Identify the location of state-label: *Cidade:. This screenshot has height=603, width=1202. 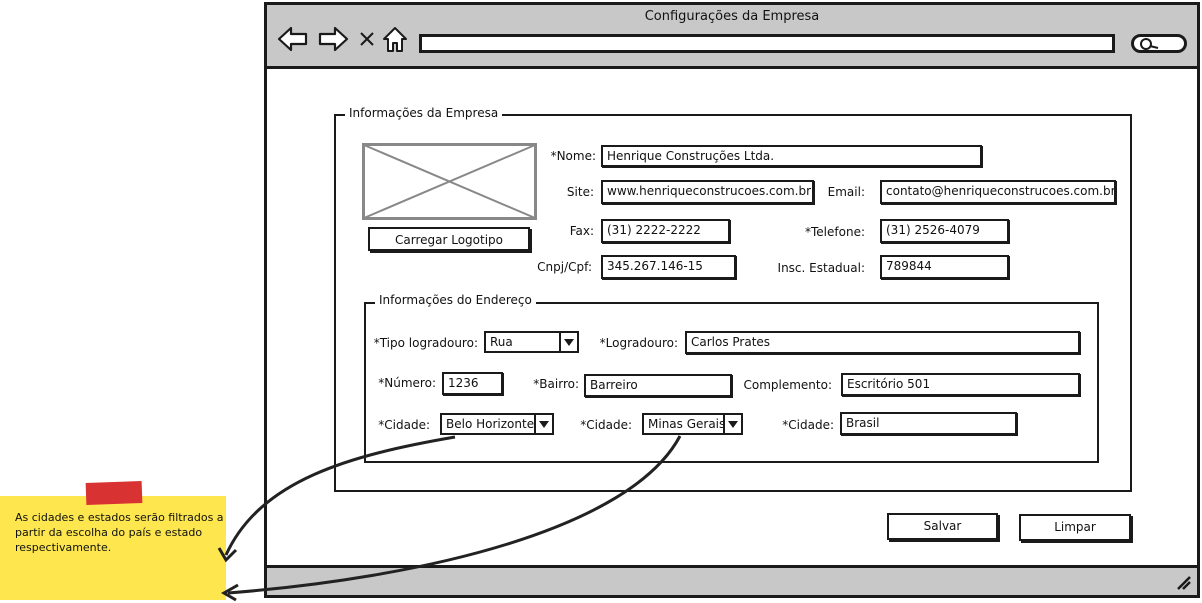
(606, 425).